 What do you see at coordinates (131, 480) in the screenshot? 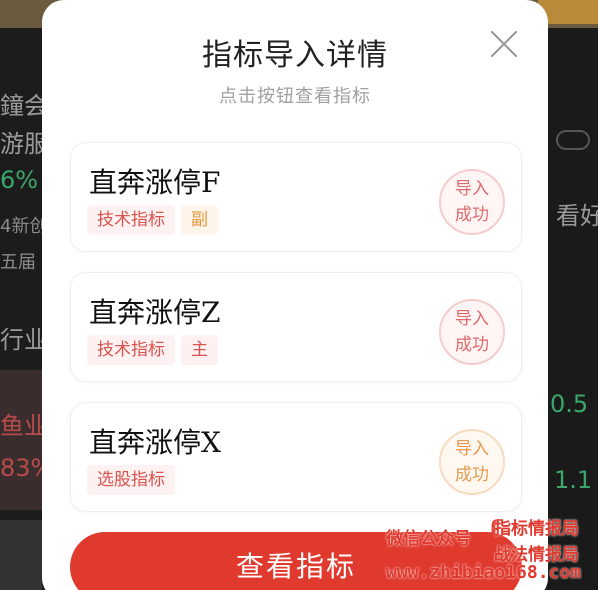
I see `category-tag: 选股指标` at bounding box center [131, 480].